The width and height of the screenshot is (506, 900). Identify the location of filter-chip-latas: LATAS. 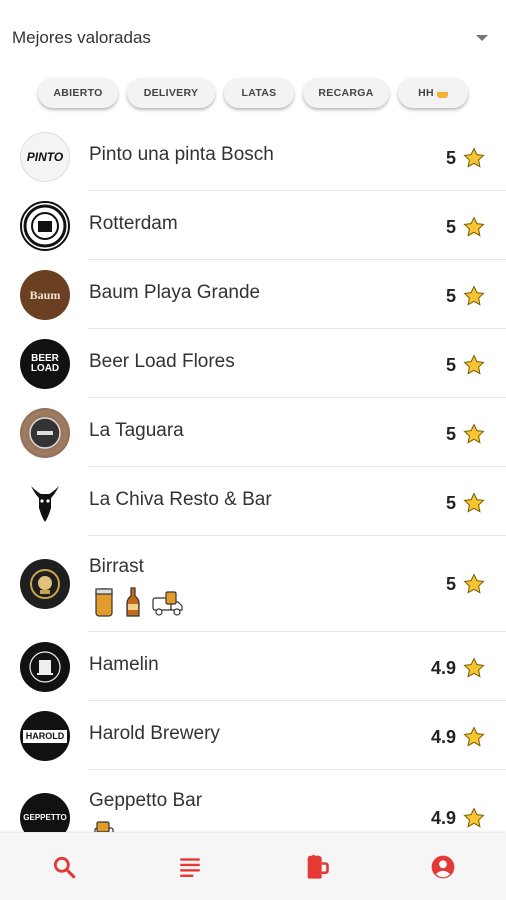
(259, 93).